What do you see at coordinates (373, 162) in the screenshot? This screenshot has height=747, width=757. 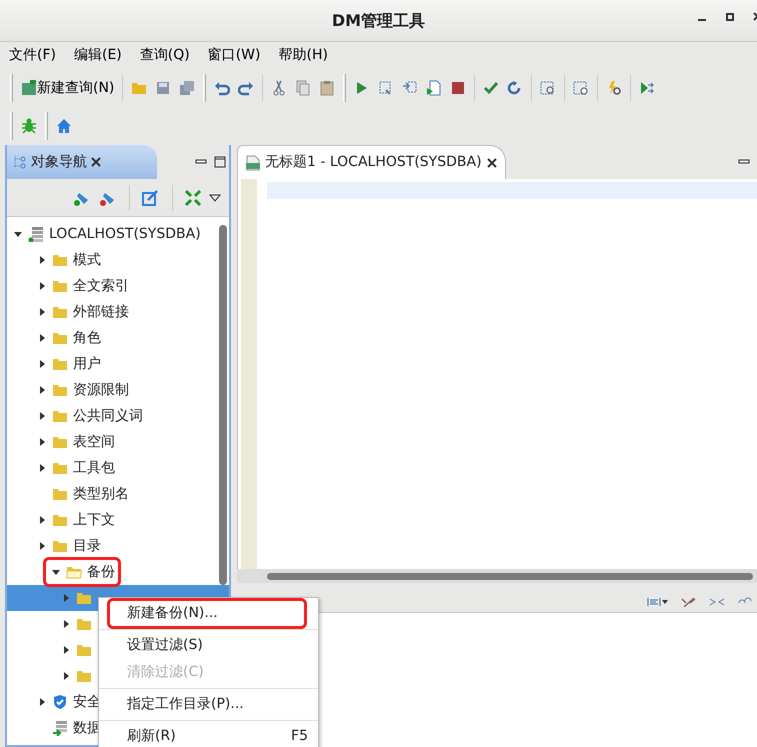 I see `tab-label: 无标题1 - LOCALHOST(SYSDBA)` at bounding box center [373, 162].